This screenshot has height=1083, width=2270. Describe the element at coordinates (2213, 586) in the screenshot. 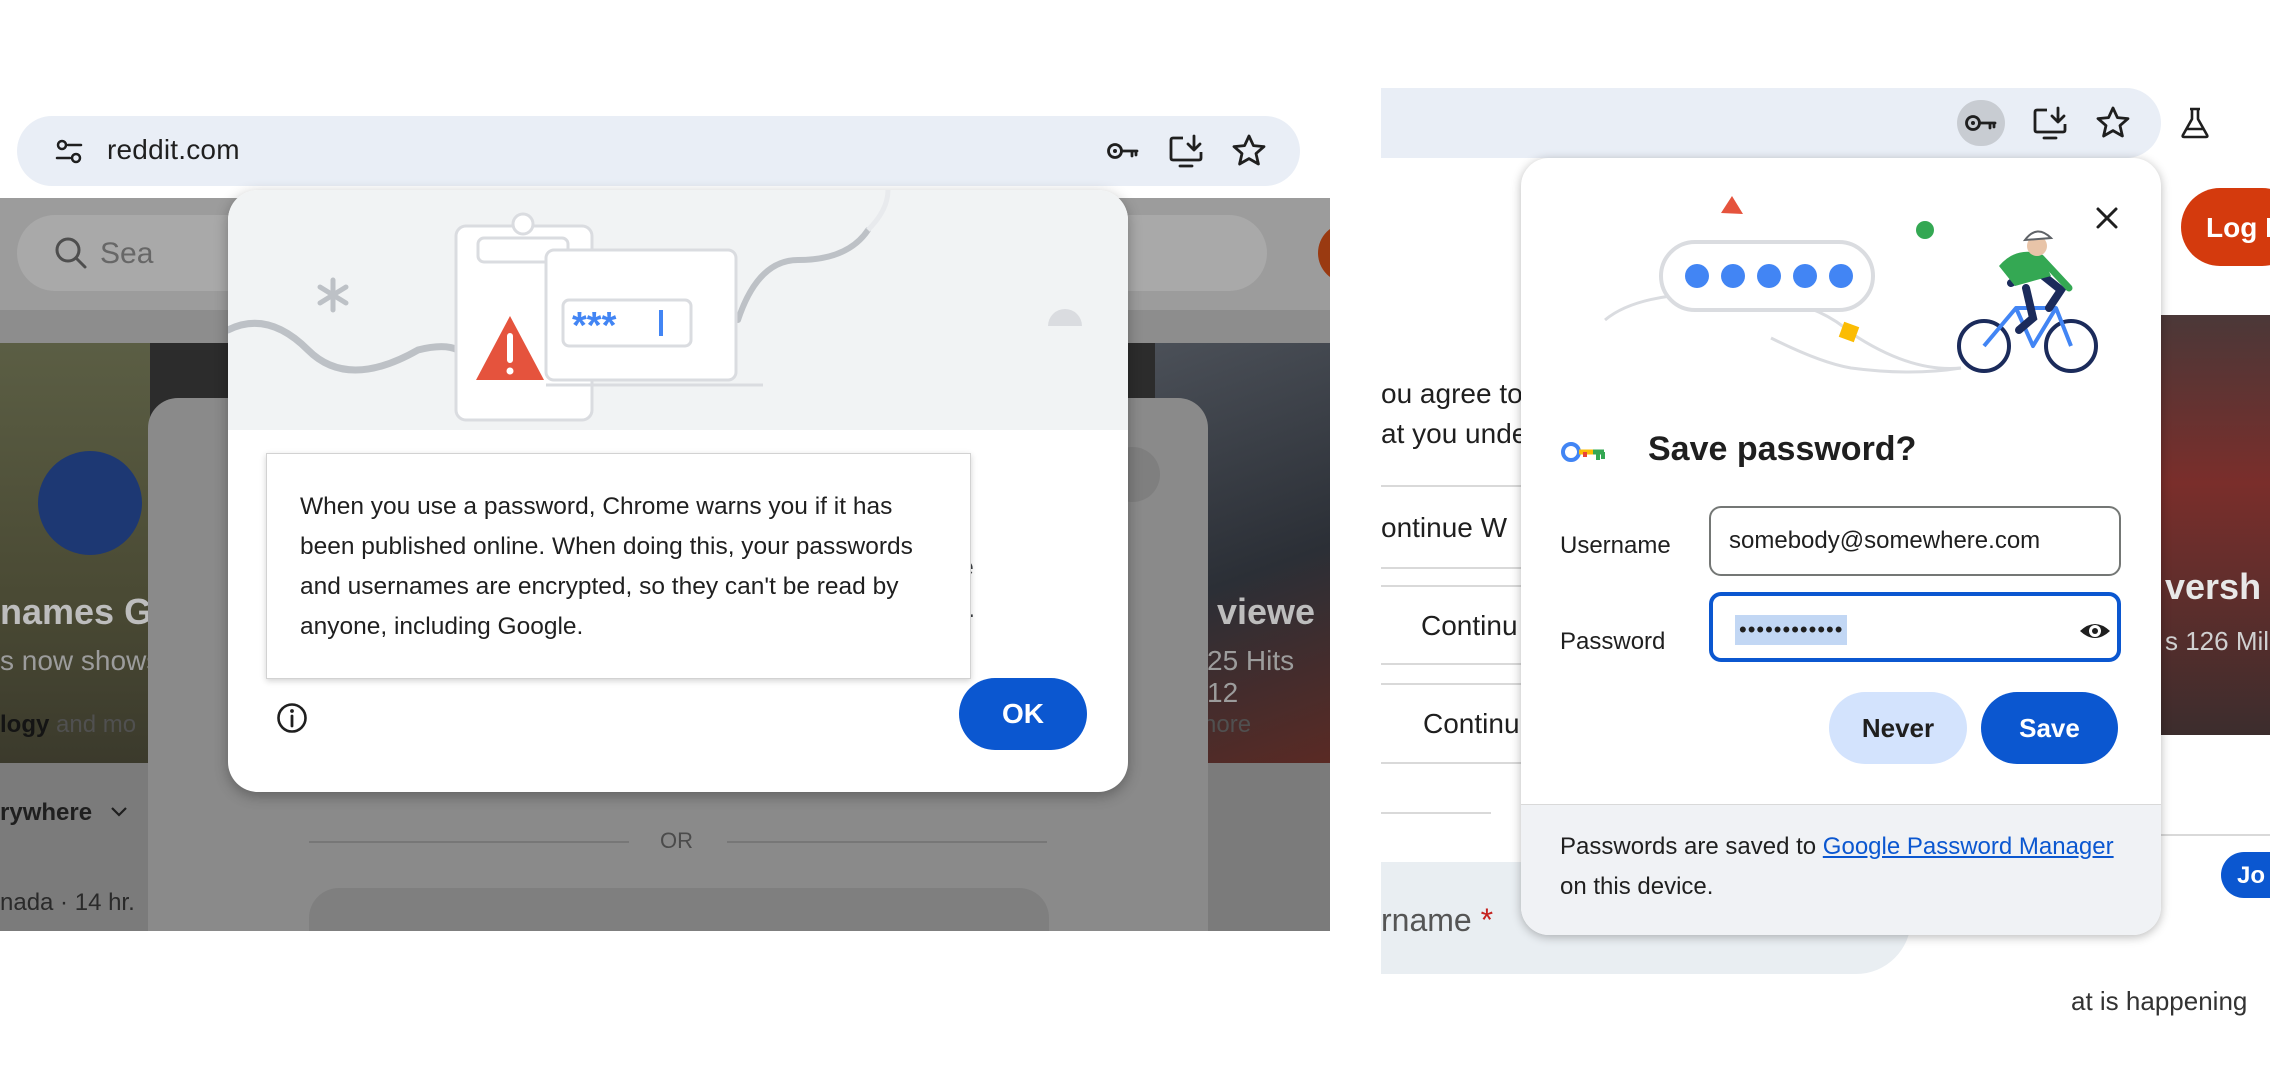

I see `news-photo-title: versh` at that location.